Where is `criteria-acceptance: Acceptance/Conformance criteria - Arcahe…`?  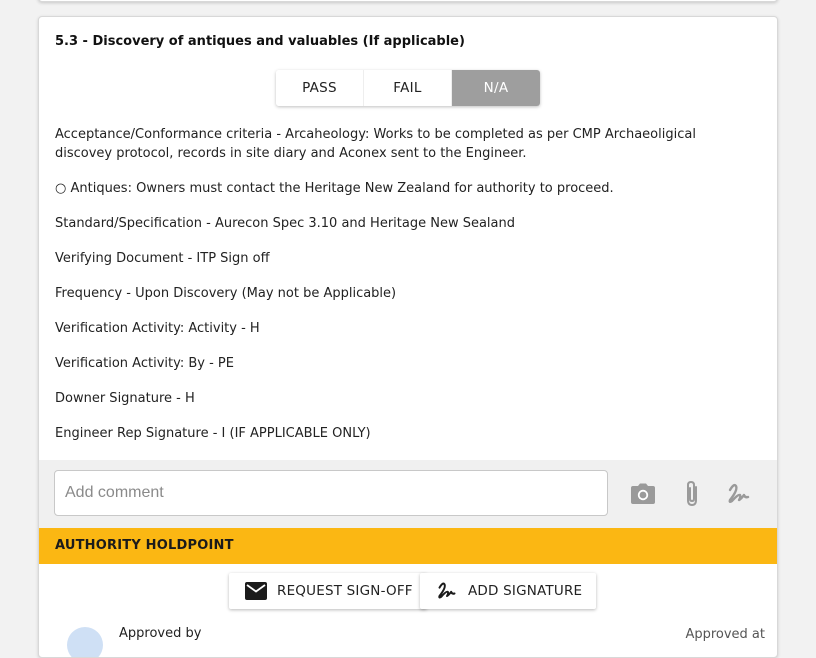
criteria-acceptance: Acceptance/Conformance criteria - Arcahe… is located at coordinates (375, 144).